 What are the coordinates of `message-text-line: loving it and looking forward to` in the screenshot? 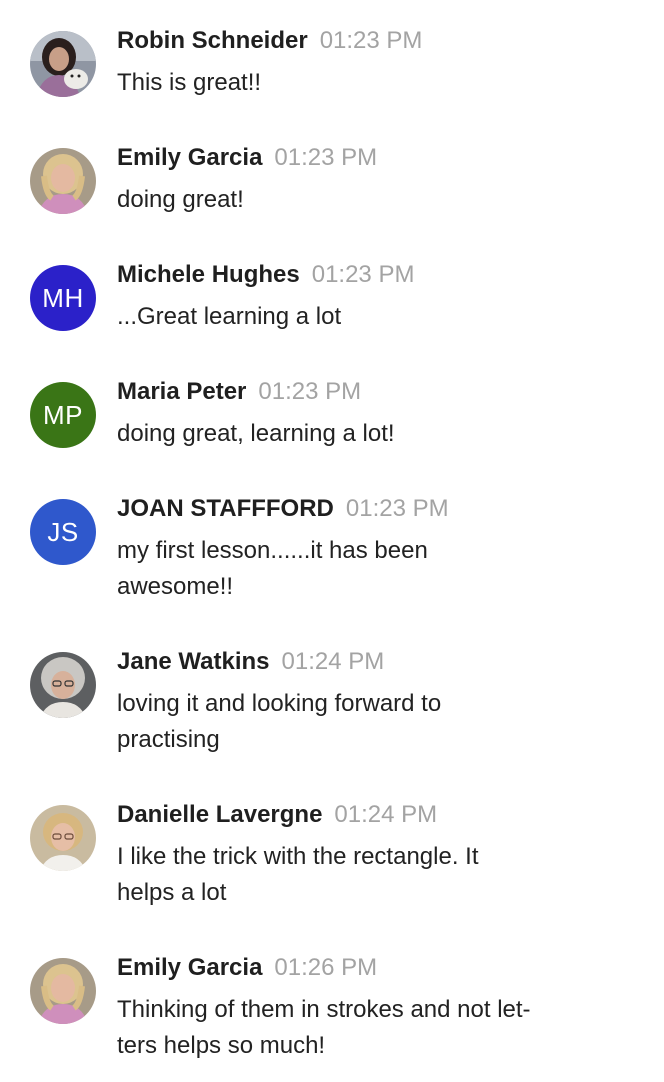 It's located at (279, 703).